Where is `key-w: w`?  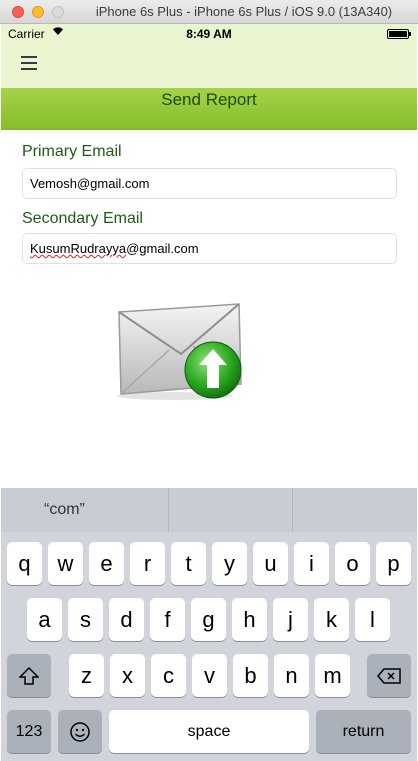
key-w: w is located at coordinates (65, 563).